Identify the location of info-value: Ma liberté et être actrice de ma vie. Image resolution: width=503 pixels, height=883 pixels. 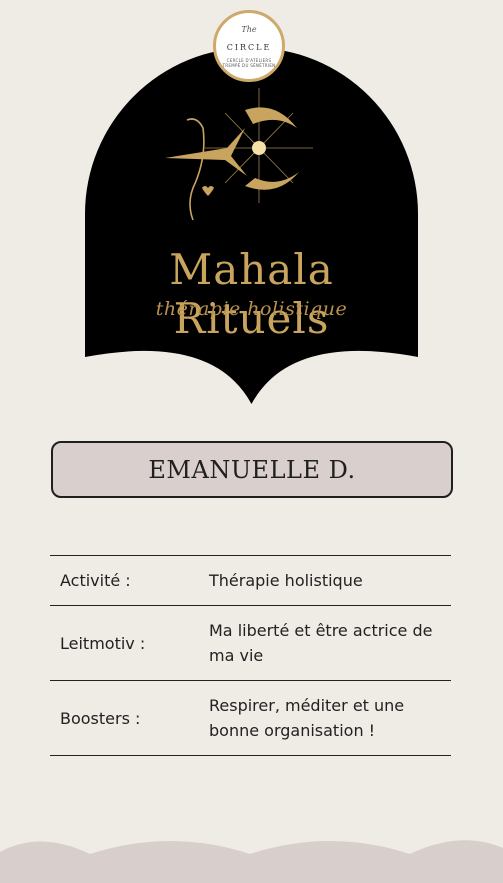
(321, 643).